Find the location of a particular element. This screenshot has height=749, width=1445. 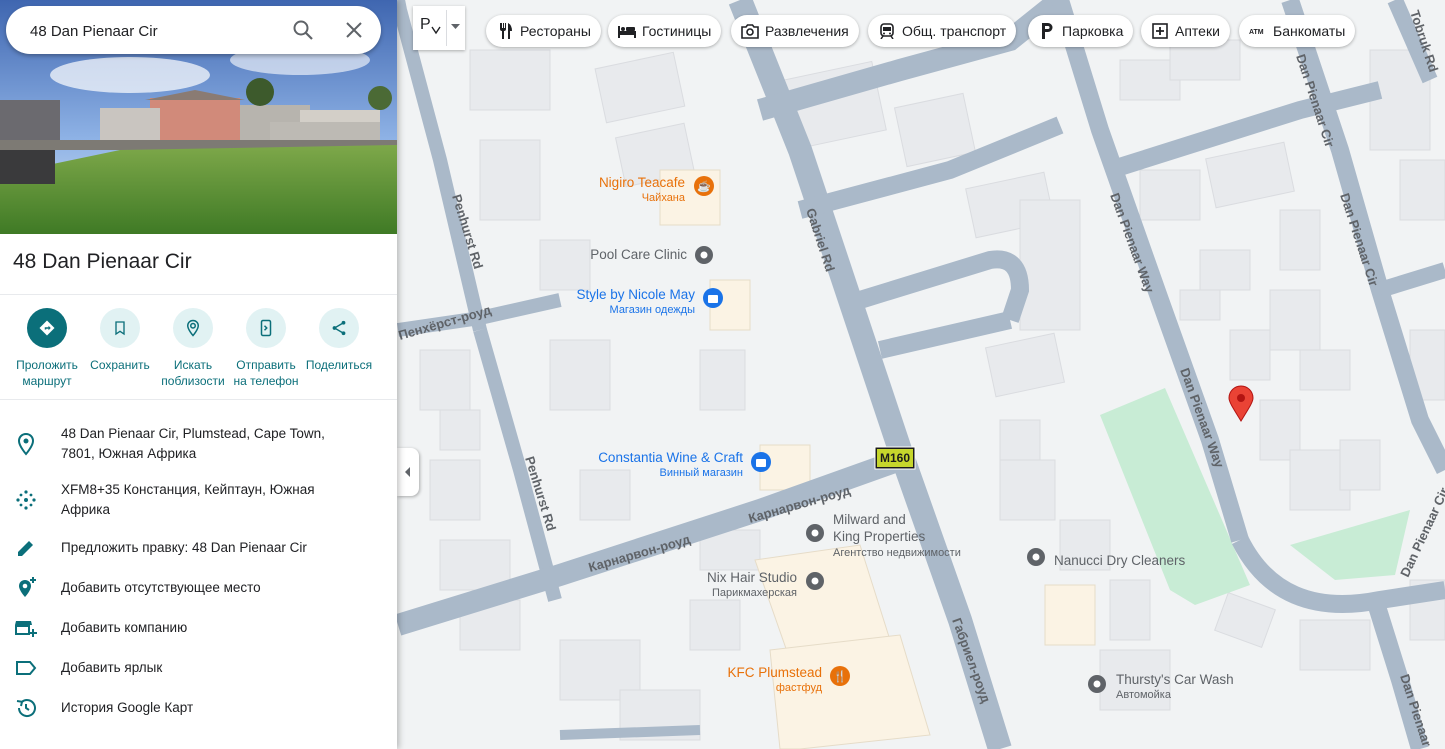

poi-name: Style by Nicole May is located at coordinates (635, 294).